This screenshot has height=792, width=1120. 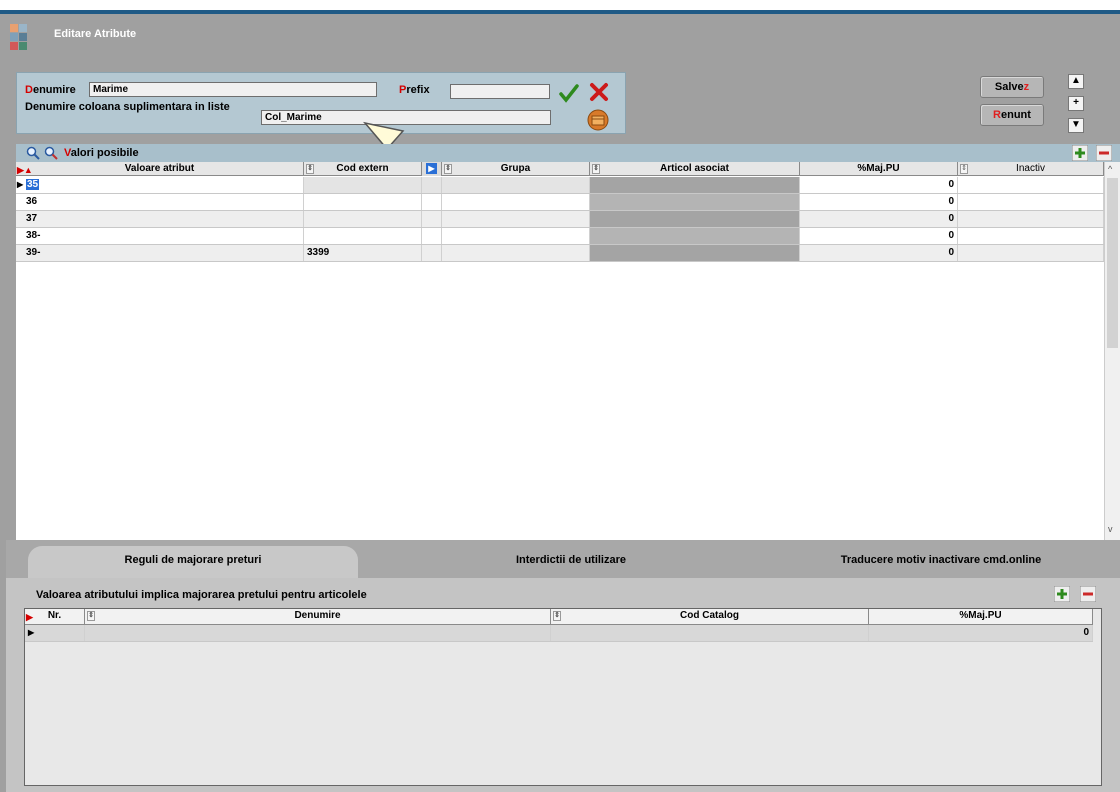 What do you see at coordinates (710, 617) in the screenshot?
I see `col-cod-catalog: ⇕ Cod Catalog` at bounding box center [710, 617].